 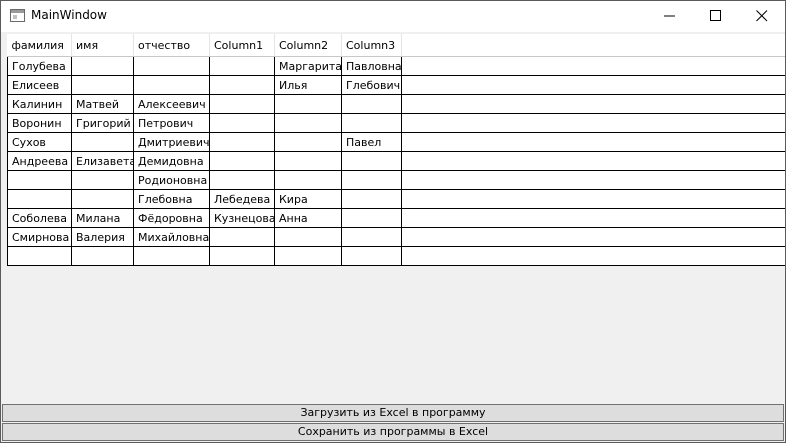 I want to click on table-row: Сухов Дмитриевич Павел, so click(x=396, y=142).